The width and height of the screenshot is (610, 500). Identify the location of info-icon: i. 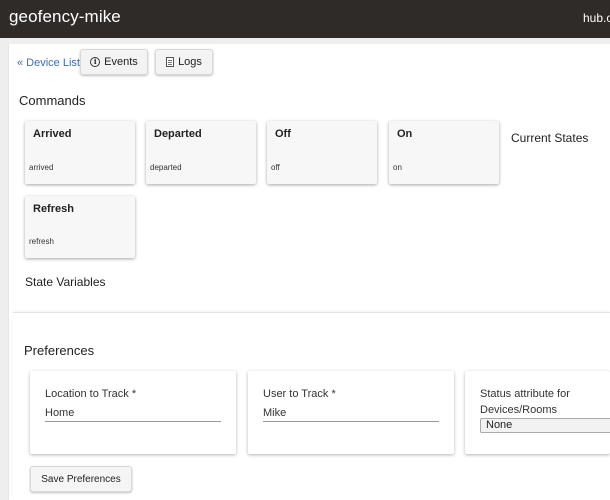
(95, 62).